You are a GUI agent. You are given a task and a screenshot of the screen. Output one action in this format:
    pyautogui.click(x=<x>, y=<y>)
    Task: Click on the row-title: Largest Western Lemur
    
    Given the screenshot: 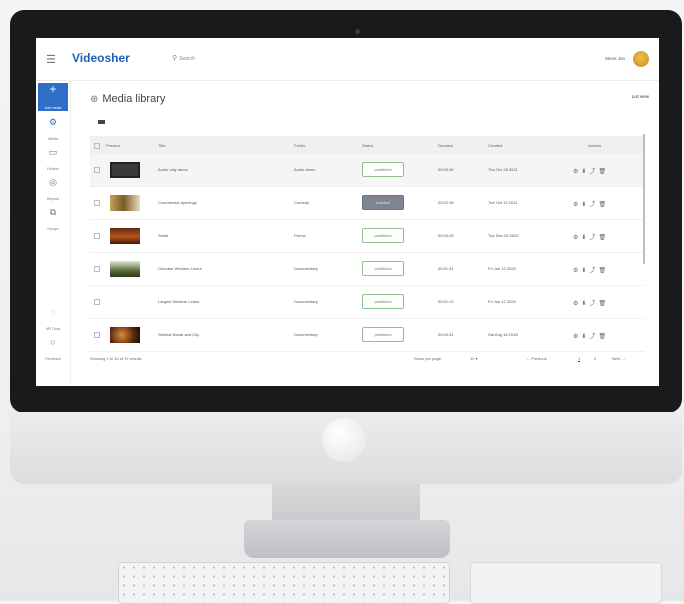 What is the action you would take?
    pyautogui.click(x=179, y=301)
    